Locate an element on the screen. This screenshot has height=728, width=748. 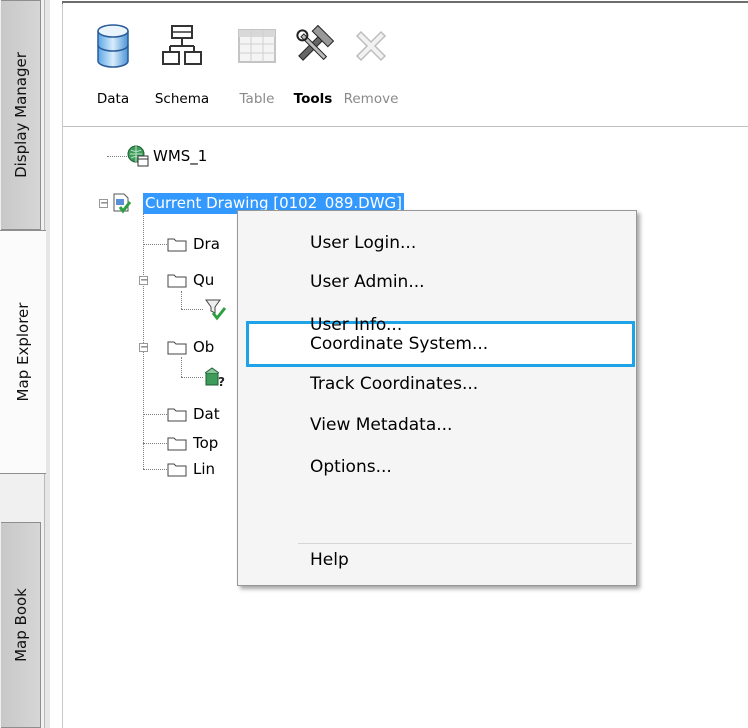
schema-button-label: Schema is located at coordinates (182, 99).